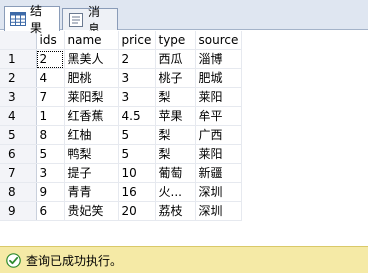 This screenshot has width=368, height=273. What do you see at coordinates (219, 40) in the screenshot?
I see `column-header-source: source` at bounding box center [219, 40].